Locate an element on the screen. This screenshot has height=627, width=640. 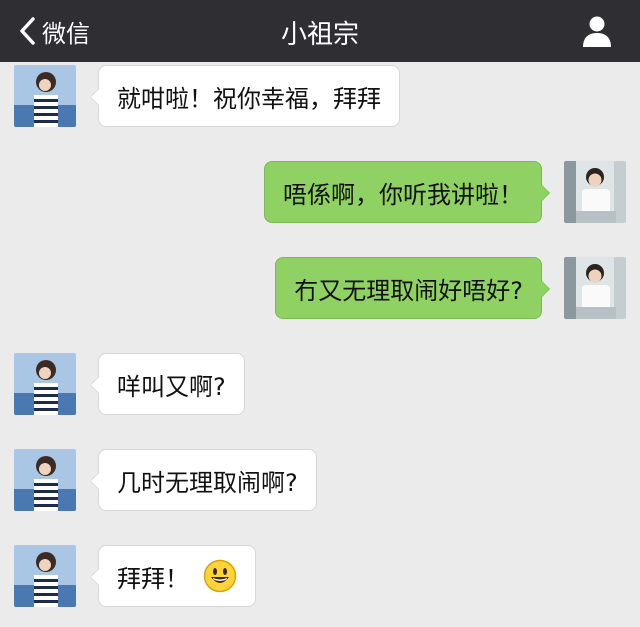
message-row: 就咁啦！祝你幸福，拜拜 is located at coordinates (320, 94).